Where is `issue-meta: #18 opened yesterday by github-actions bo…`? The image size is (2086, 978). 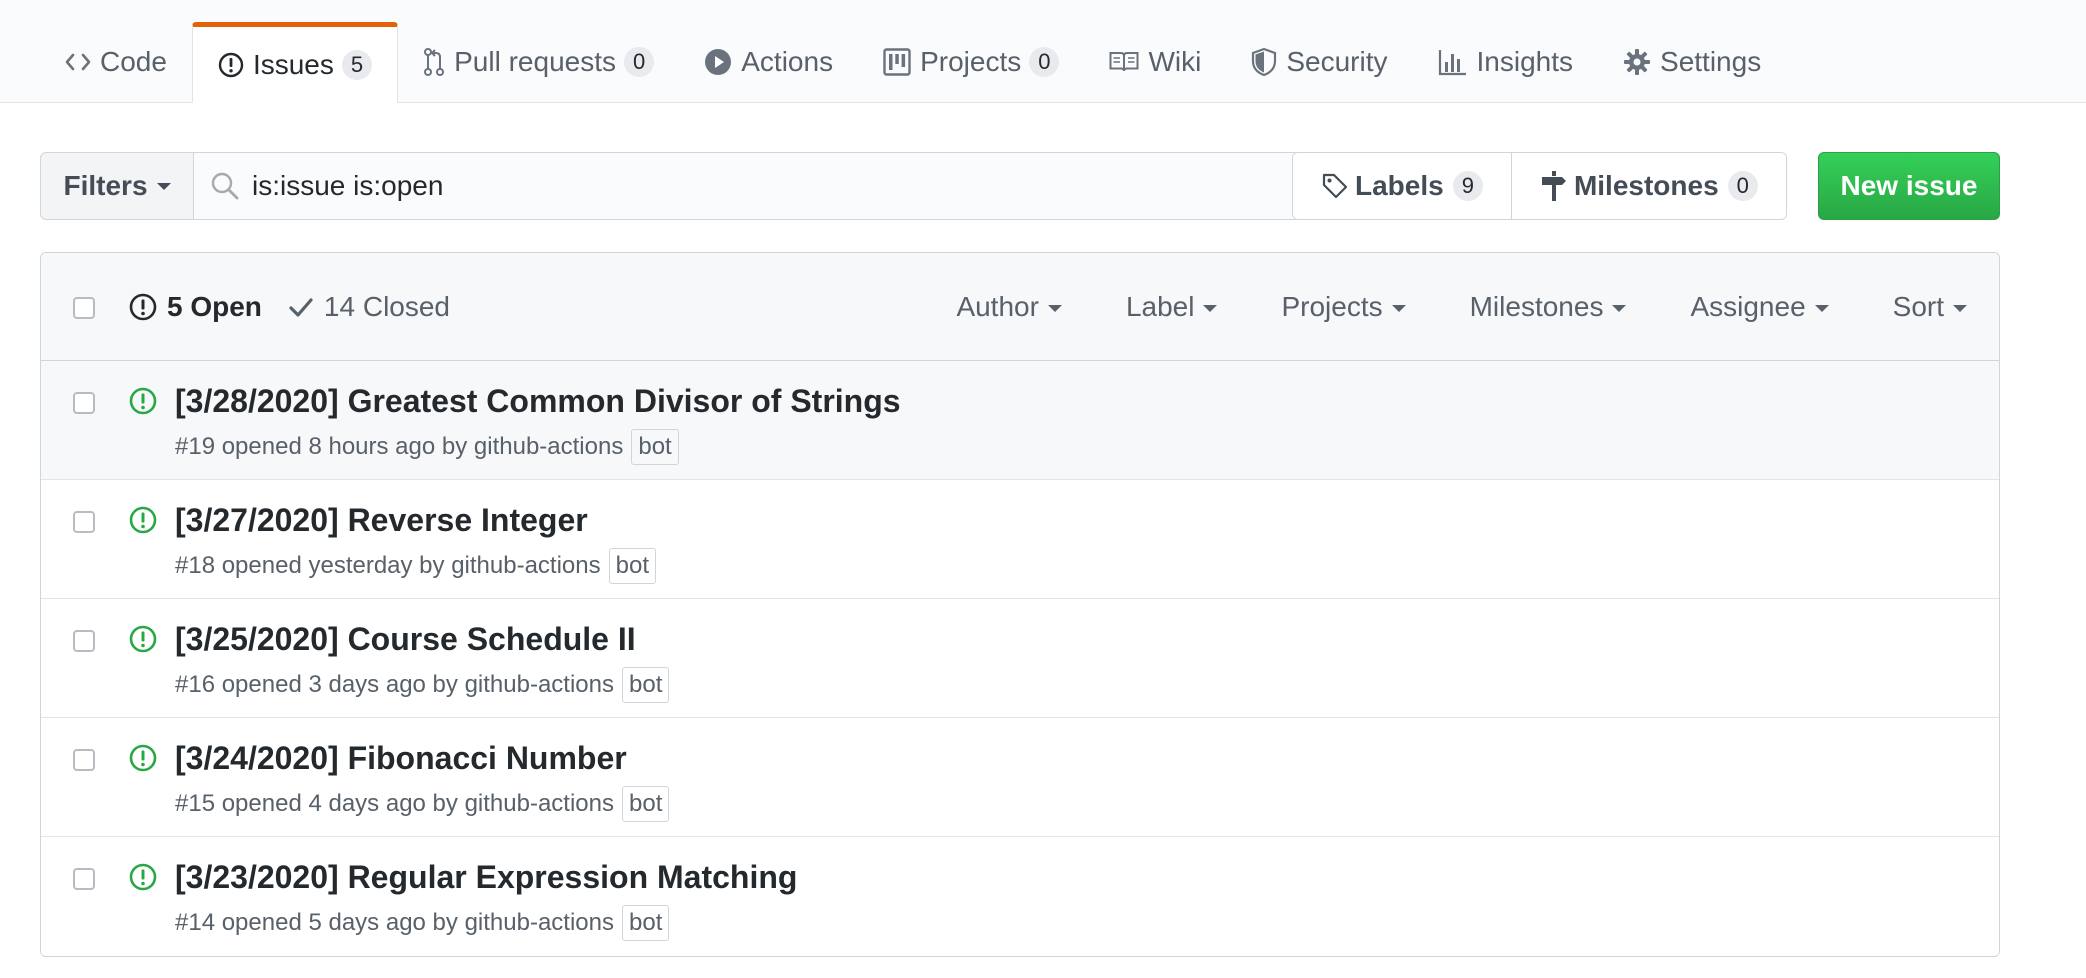
issue-meta: #18 opened yesterday by github-actions bo… is located at coordinates (415, 566).